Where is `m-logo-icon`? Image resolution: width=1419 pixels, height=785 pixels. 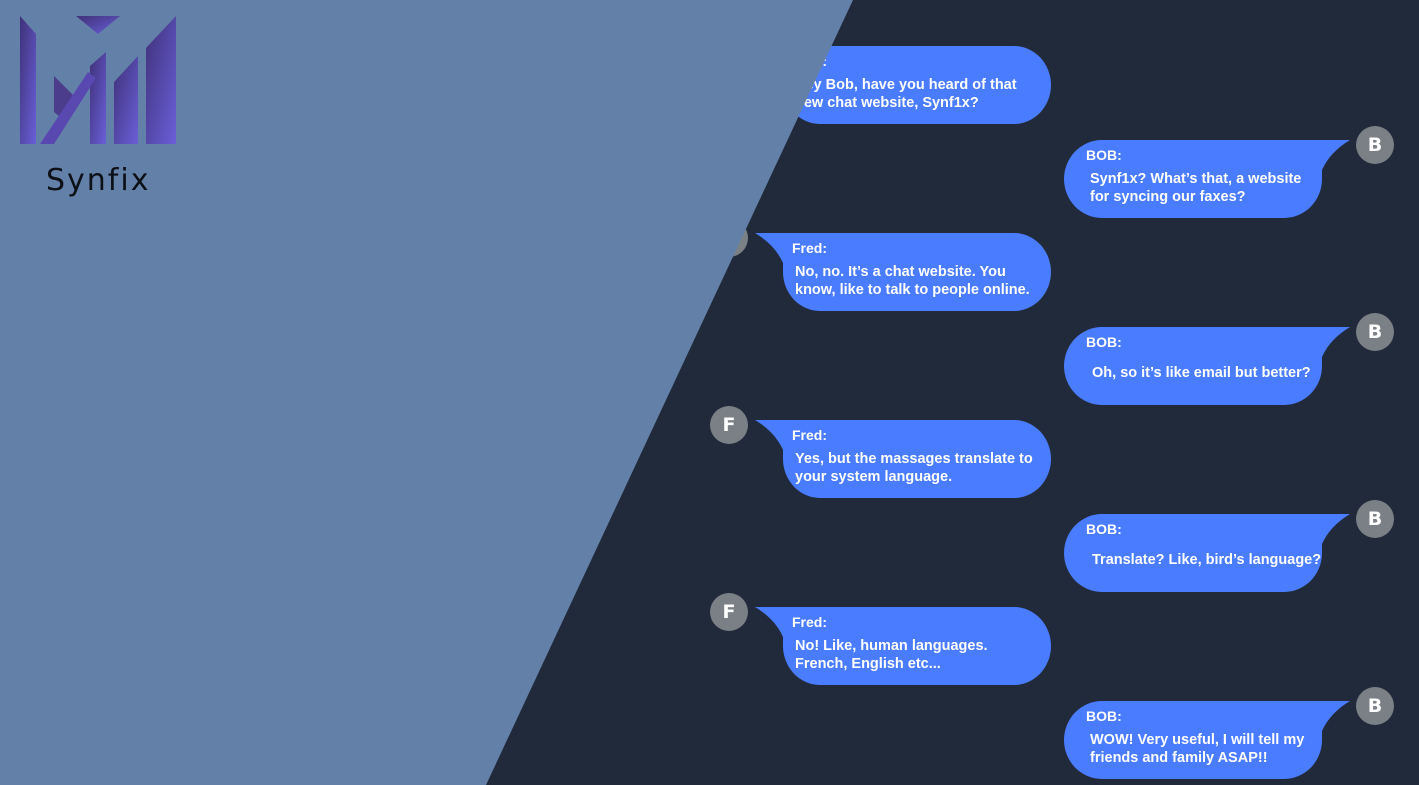 m-logo-icon is located at coordinates (98, 80).